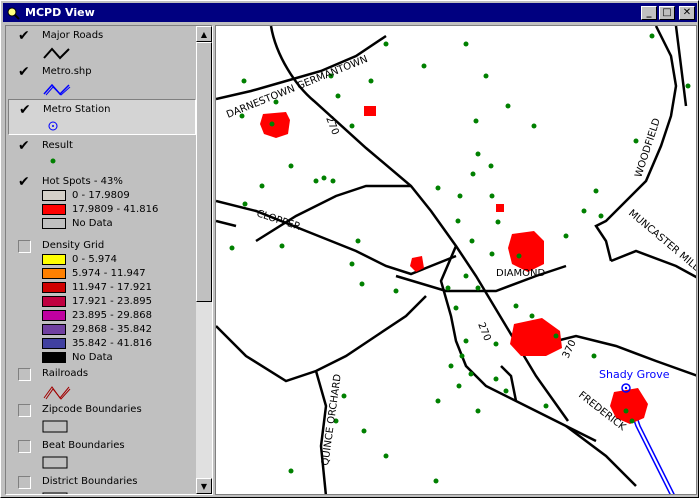 Image resolution: width=699 pixels, height=498 pixels. What do you see at coordinates (73, 35) in the screenshot?
I see `layer-name: Major Roads` at bounding box center [73, 35].